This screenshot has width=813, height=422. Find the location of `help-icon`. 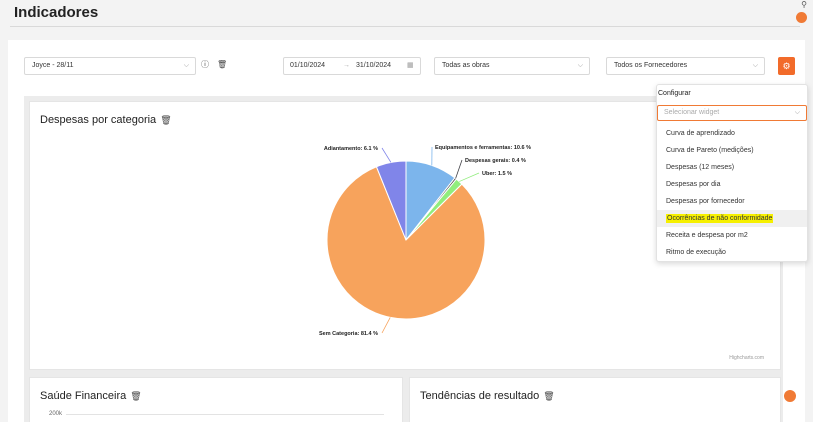

help-icon is located at coordinates (801, 17).